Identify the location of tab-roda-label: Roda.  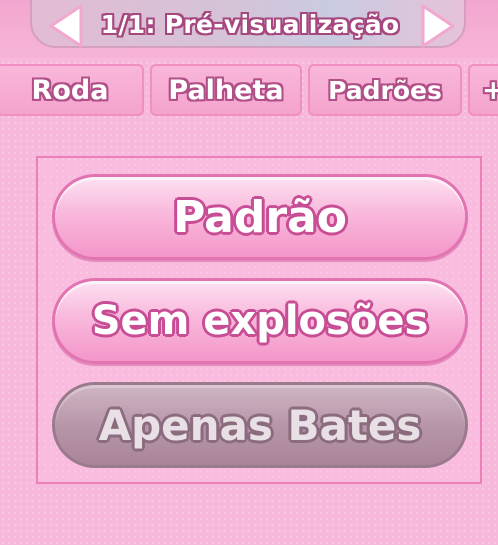
(70, 90).